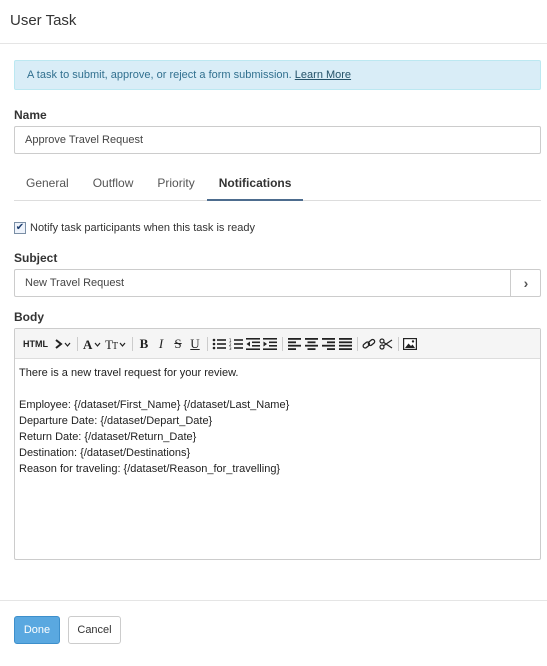 The width and height of the screenshot is (547, 666). Describe the element at coordinates (30, 115) in the screenshot. I see `name-label: Name` at that location.